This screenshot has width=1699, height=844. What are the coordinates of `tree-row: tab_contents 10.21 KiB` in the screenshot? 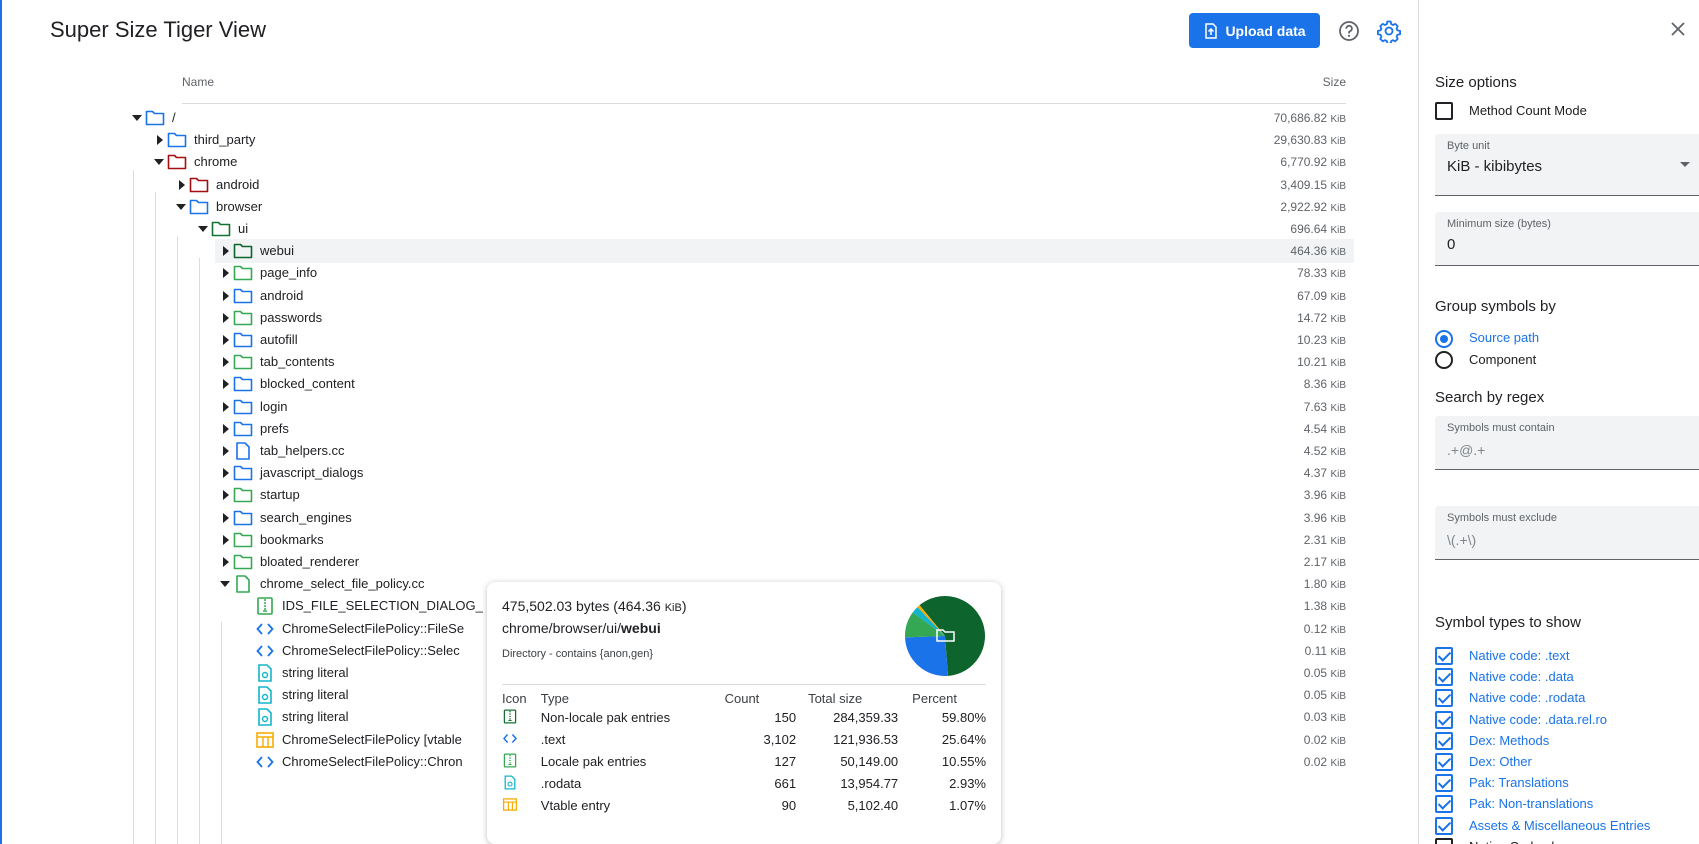 It's located at (678, 362).